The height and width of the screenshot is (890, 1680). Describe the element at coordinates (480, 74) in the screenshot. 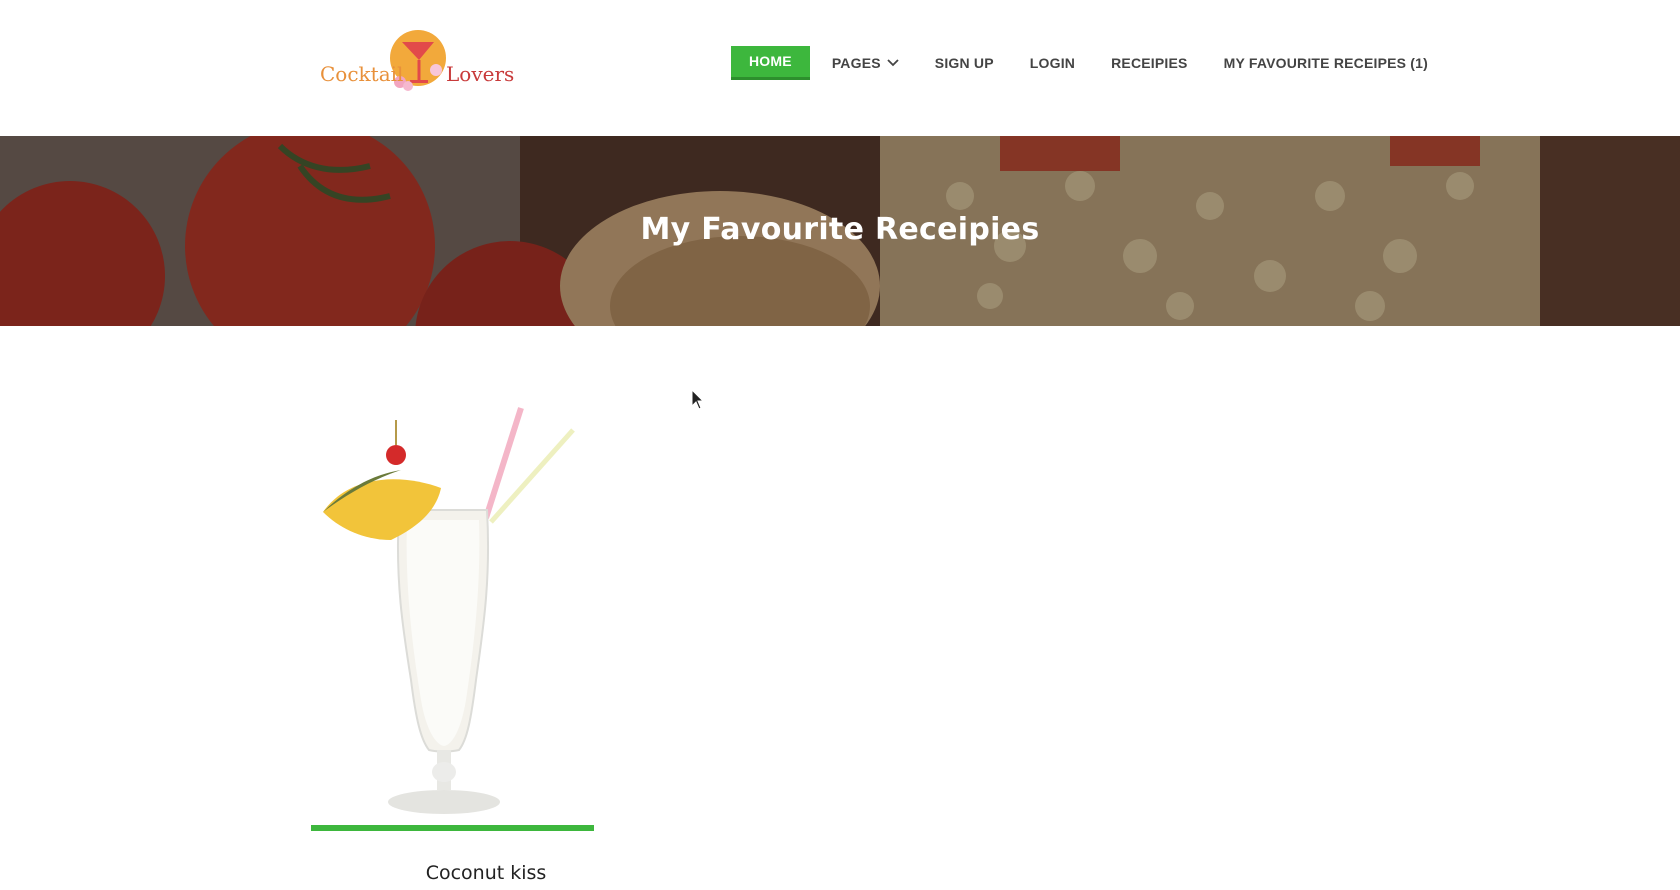

I see `logo-text-lovers: Lovers` at that location.